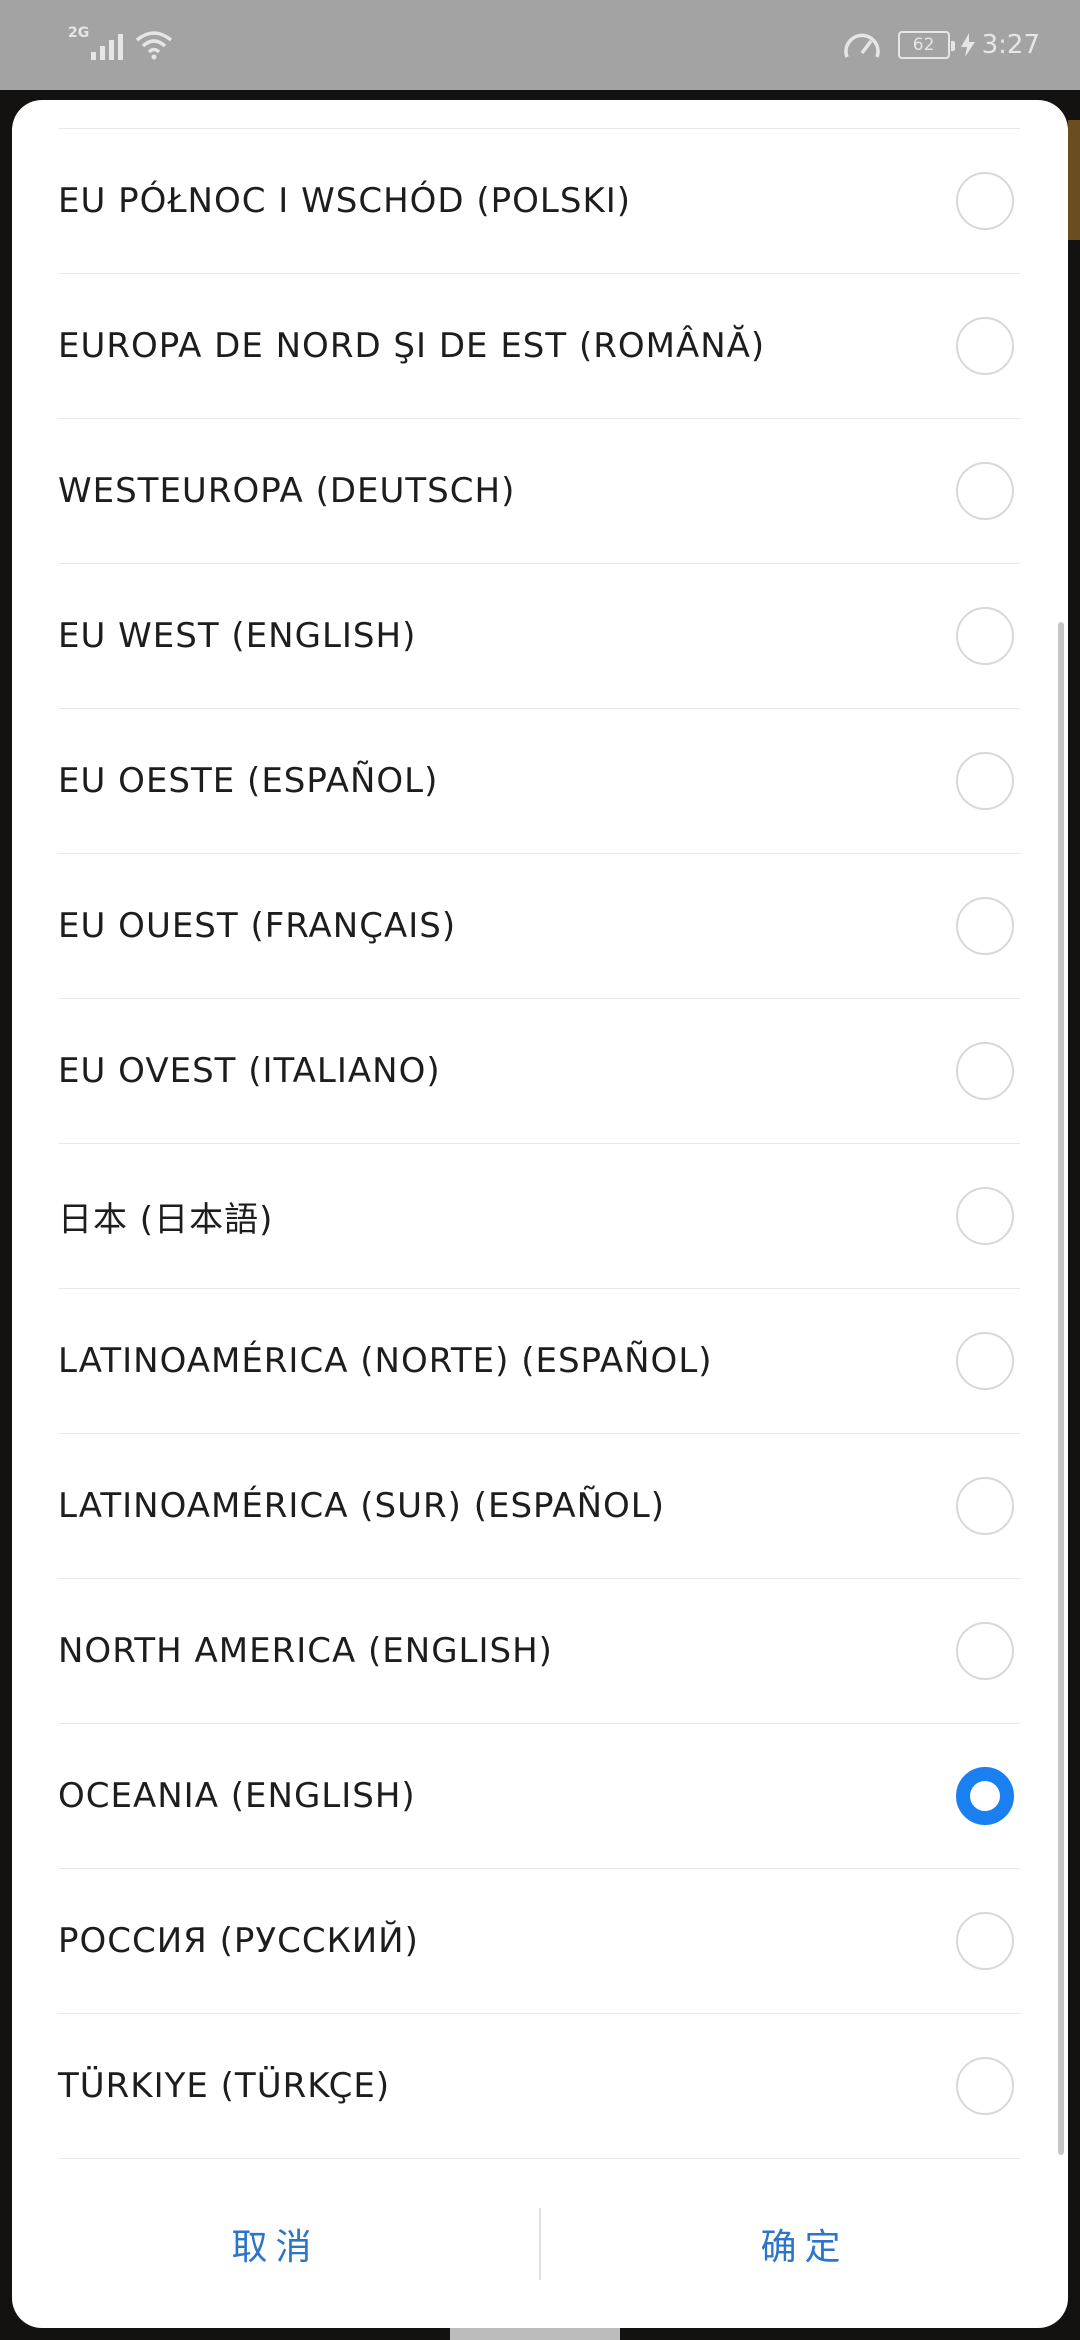 The width and height of the screenshot is (1080, 2340). I want to click on wifi-icon, so click(154, 45).